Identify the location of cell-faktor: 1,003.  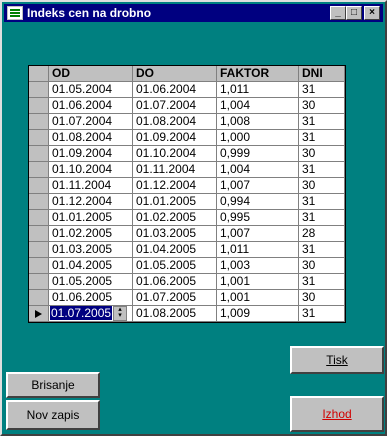
(258, 266).